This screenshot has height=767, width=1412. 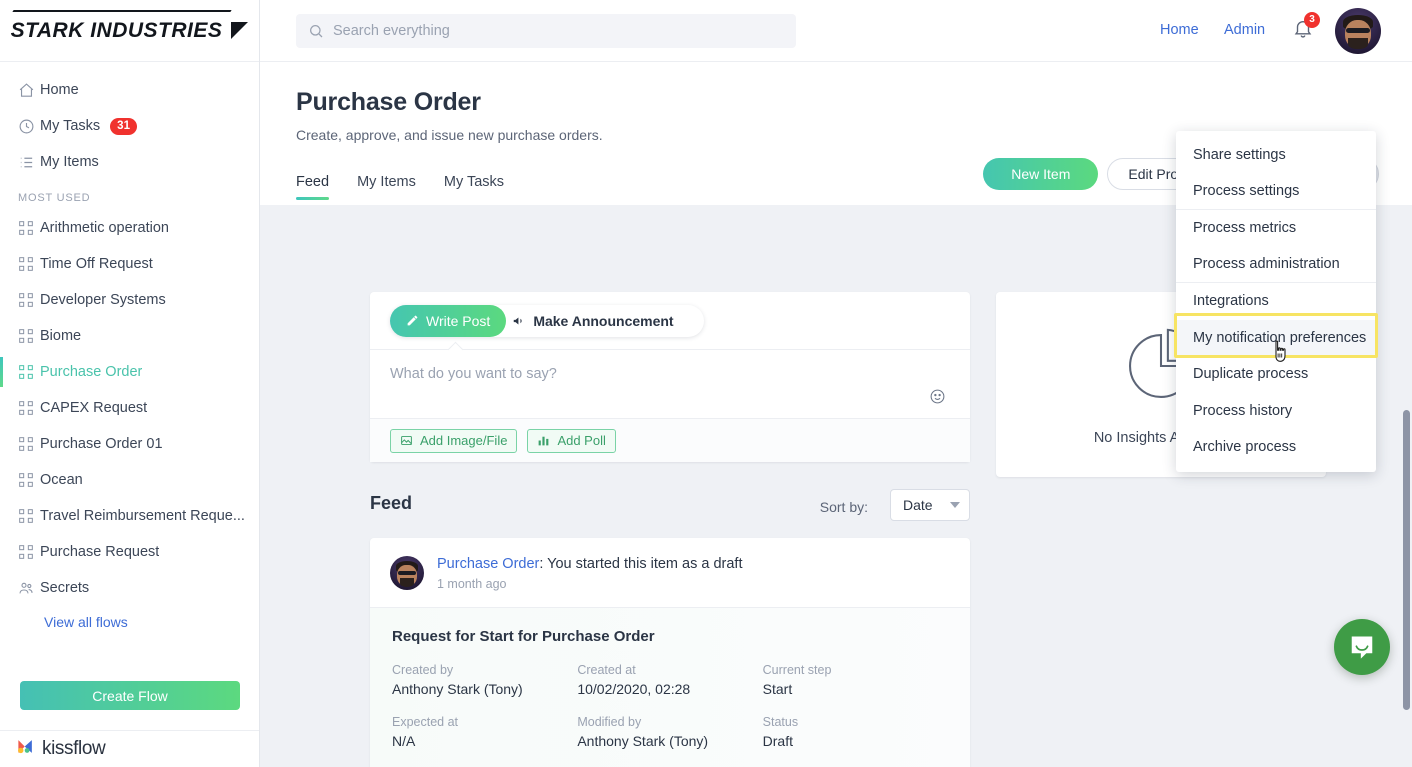 What do you see at coordinates (1276, 374) in the screenshot?
I see `menu-item-duplicate-process: Duplicate process` at bounding box center [1276, 374].